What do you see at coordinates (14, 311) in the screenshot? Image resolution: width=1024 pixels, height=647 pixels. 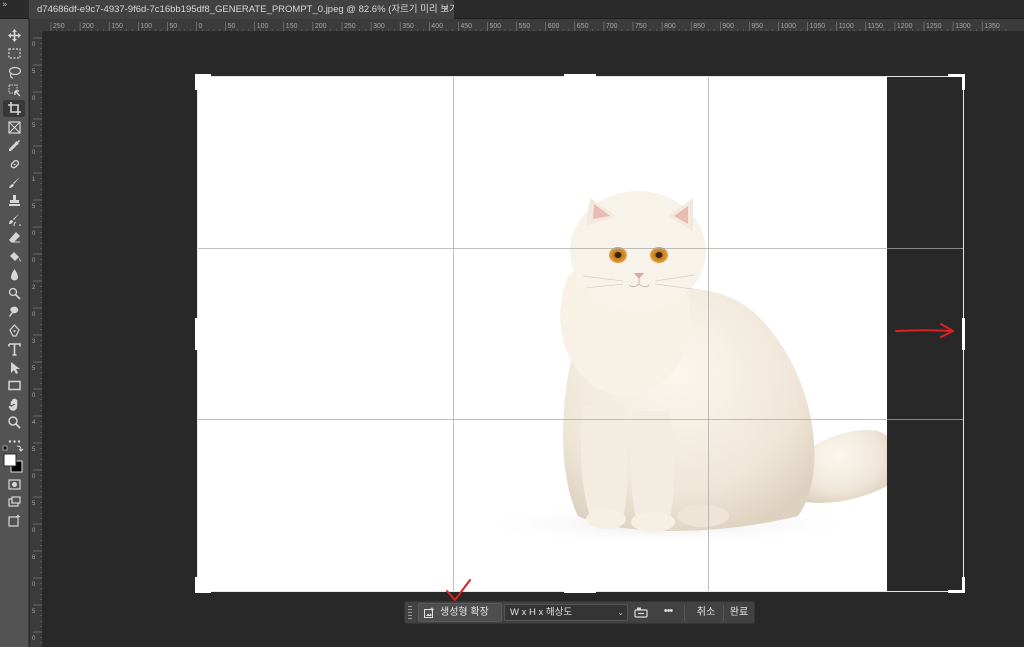 I see `burn-tool-icon` at bounding box center [14, 311].